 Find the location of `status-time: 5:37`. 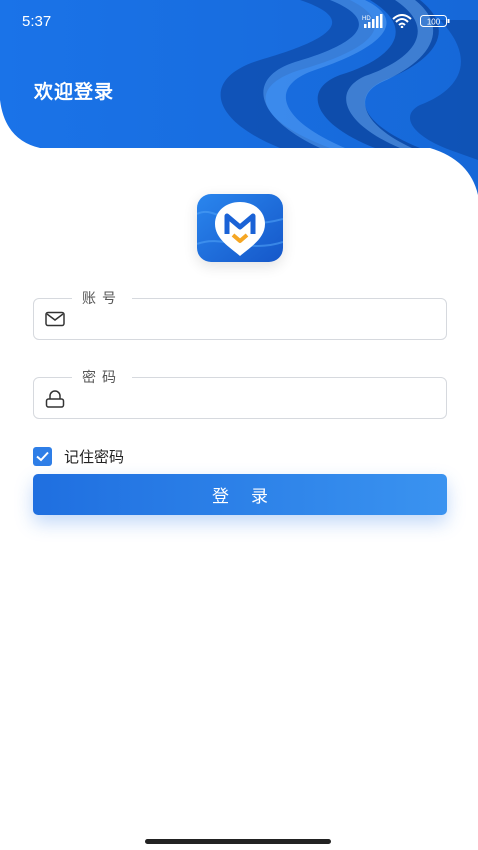

status-time: 5:37 is located at coordinates (37, 21).